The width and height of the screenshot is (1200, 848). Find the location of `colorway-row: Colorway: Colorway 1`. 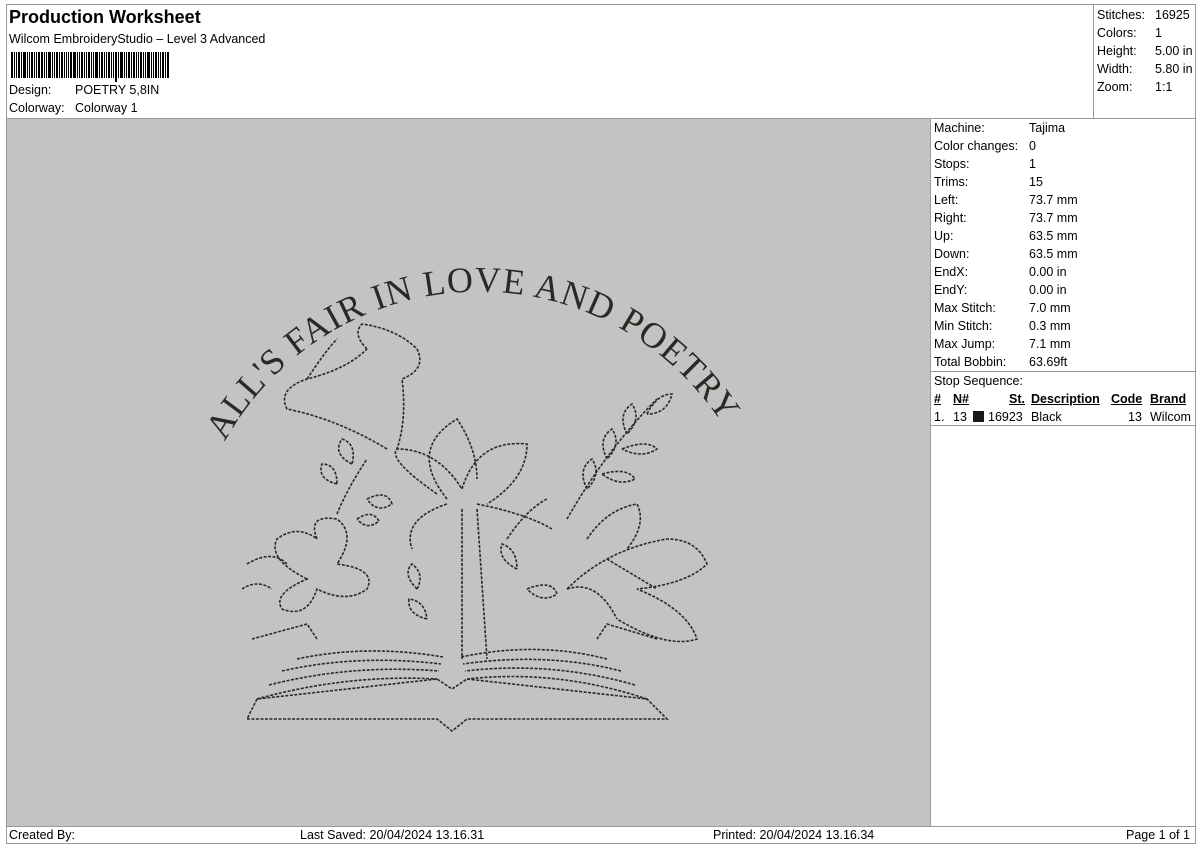

colorway-row: Colorway: Colorway 1 is located at coordinates (73, 108).